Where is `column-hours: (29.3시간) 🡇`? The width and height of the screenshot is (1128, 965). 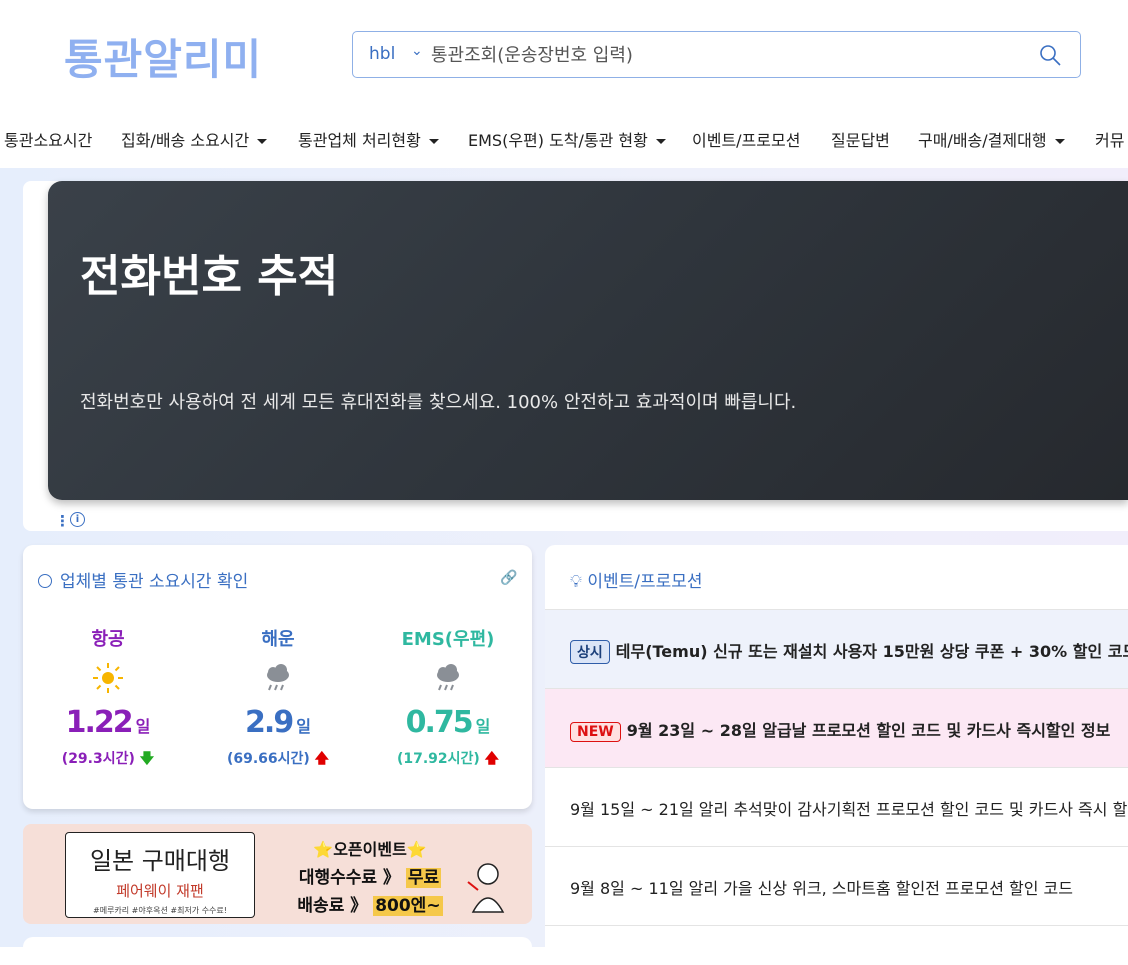 column-hours: (29.3시간) 🡇 is located at coordinates (108, 759).